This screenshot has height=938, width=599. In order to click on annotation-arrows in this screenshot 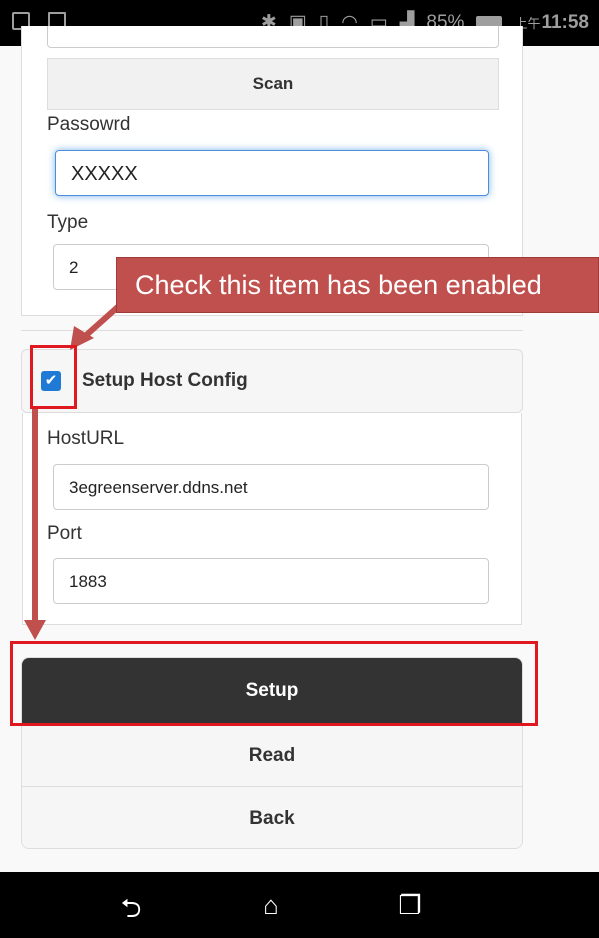, I will do `click(73, 471)`.